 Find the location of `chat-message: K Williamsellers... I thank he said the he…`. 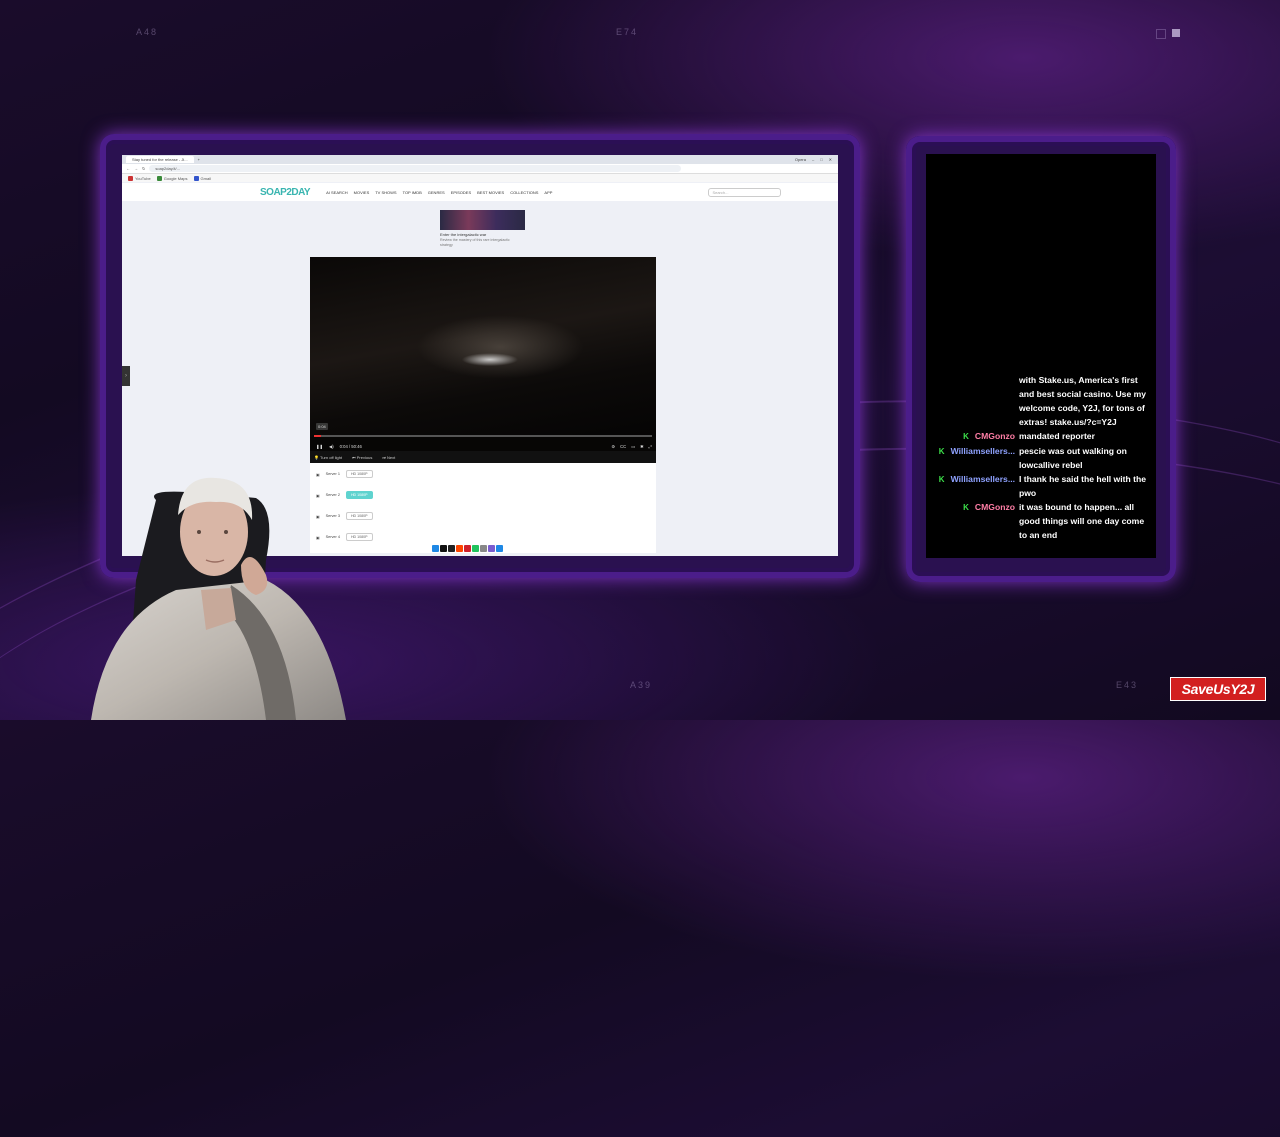

chat-message: K Williamsellers... I thank he said the he… is located at coordinates (1042, 486).